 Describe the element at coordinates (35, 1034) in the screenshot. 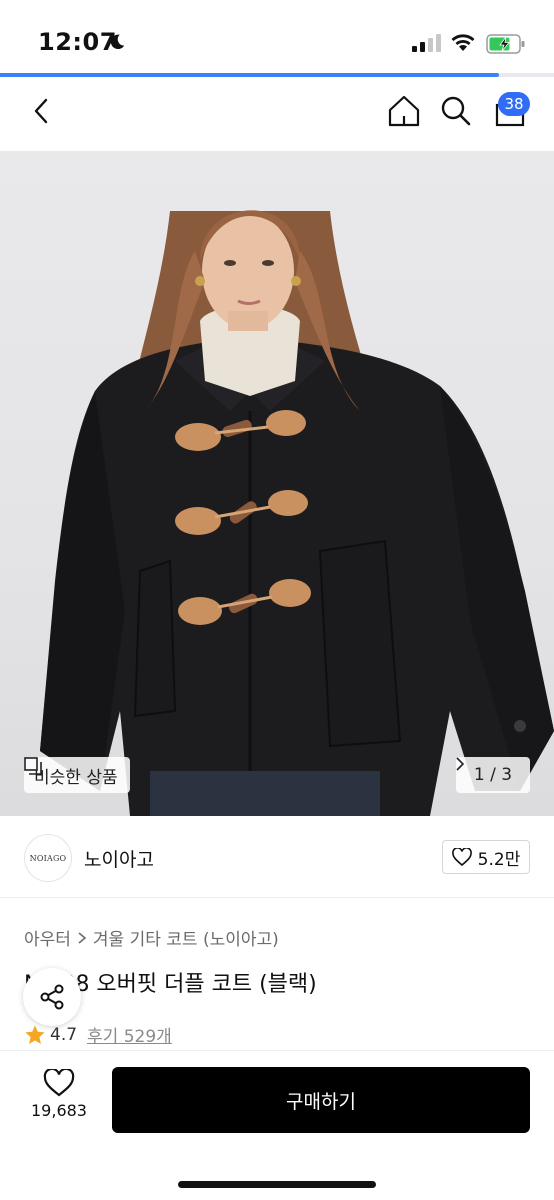

I see `star-icon` at that location.